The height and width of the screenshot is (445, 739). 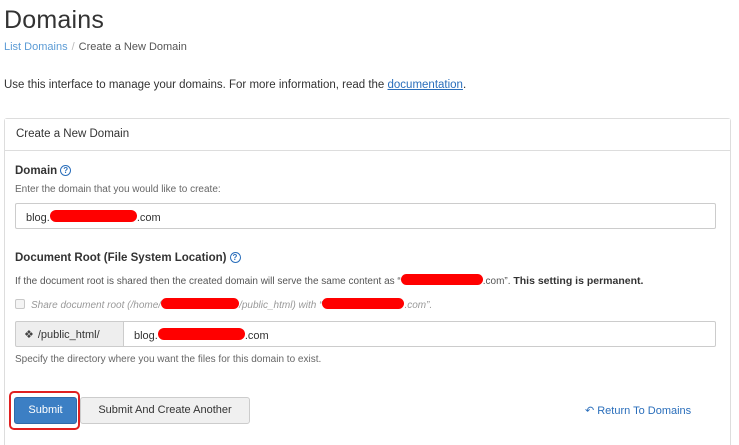 What do you see at coordinates (365, 216) in the screenshot?
I see `domain-input: blog. .com` at bounding box center [365, 216].